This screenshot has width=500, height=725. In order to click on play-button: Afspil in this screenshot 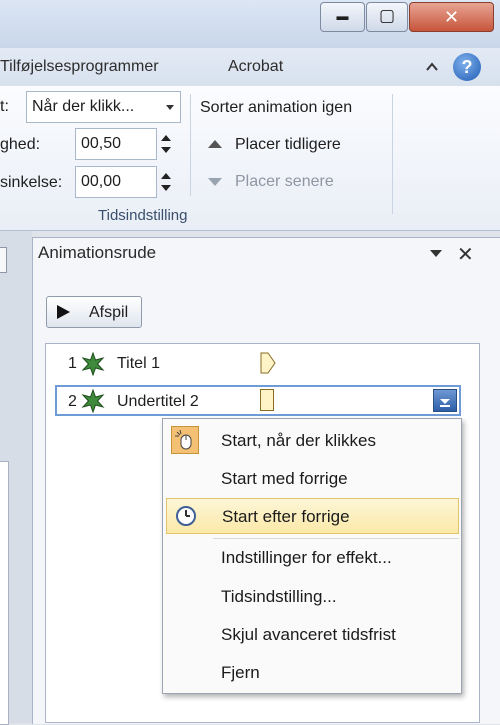, I will do `click(94, 312)`.